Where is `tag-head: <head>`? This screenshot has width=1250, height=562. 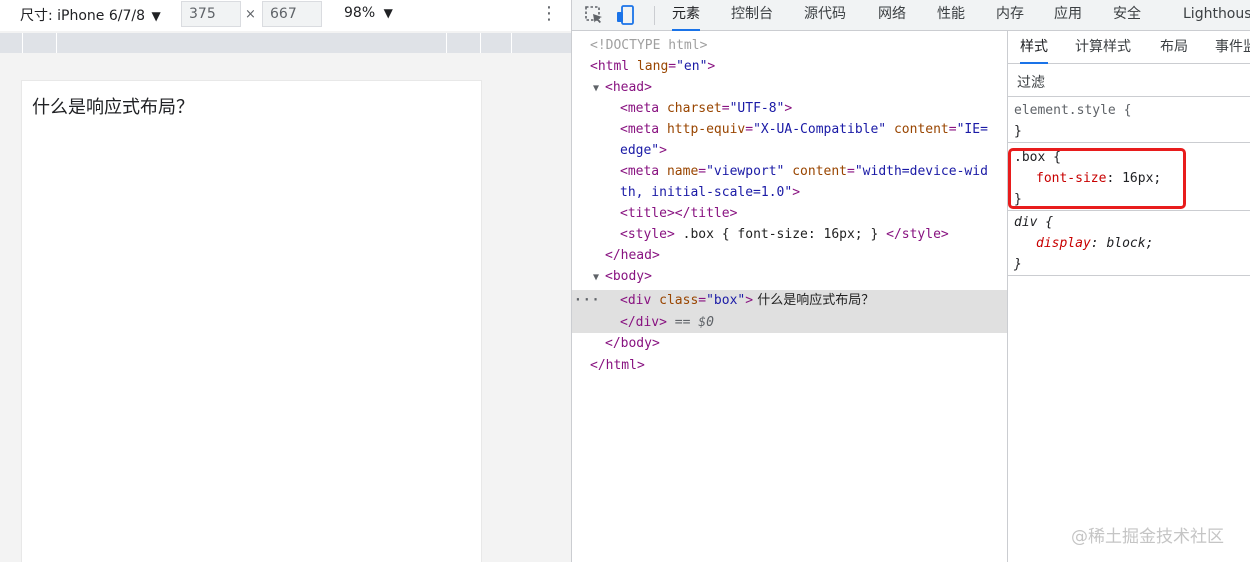
tag-head: <head> is located at coordinates (628, 87).